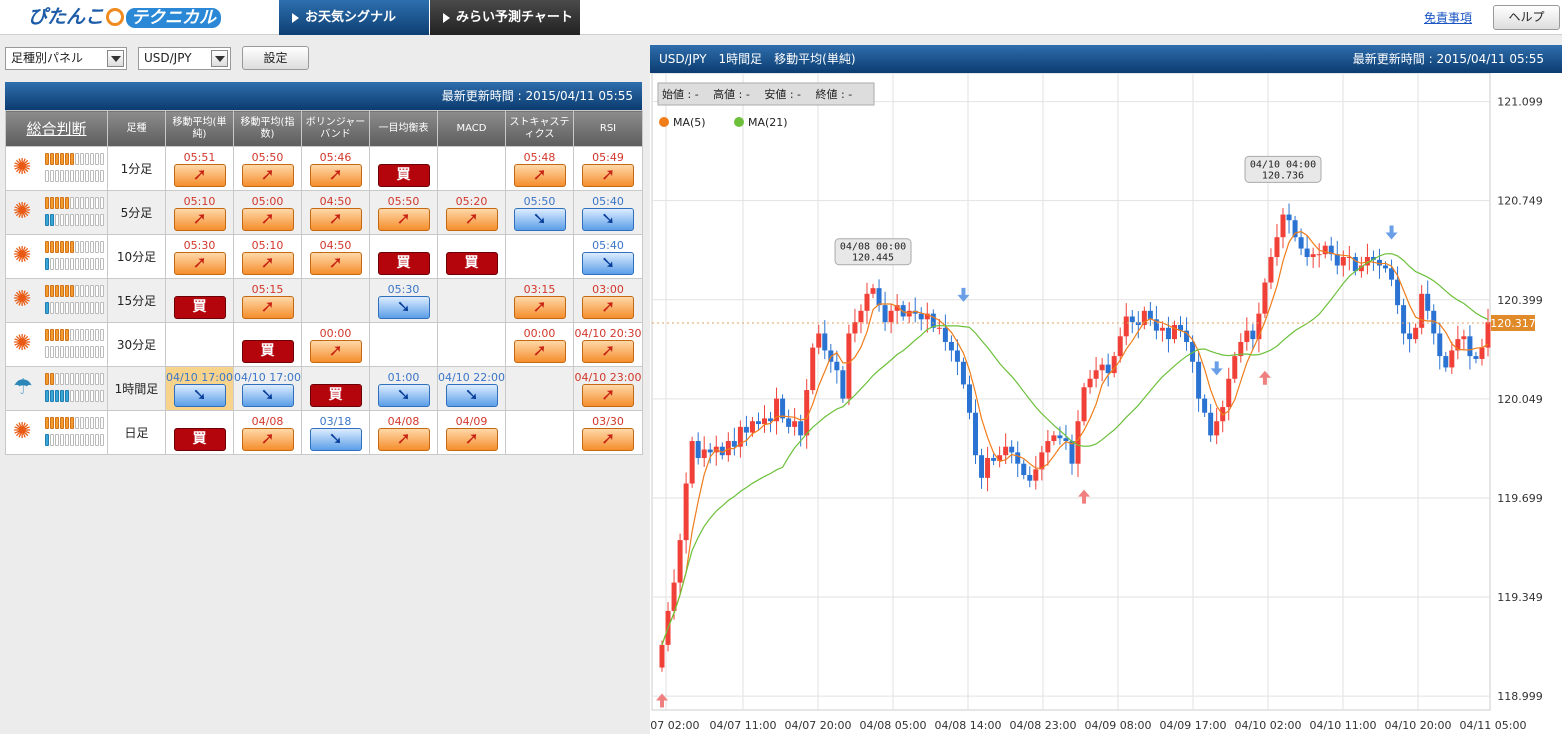 Image resolution: width=1562 pixels, height=734 pixels. I want to click on y-tick-label: 121.099, so click(1520, 102).